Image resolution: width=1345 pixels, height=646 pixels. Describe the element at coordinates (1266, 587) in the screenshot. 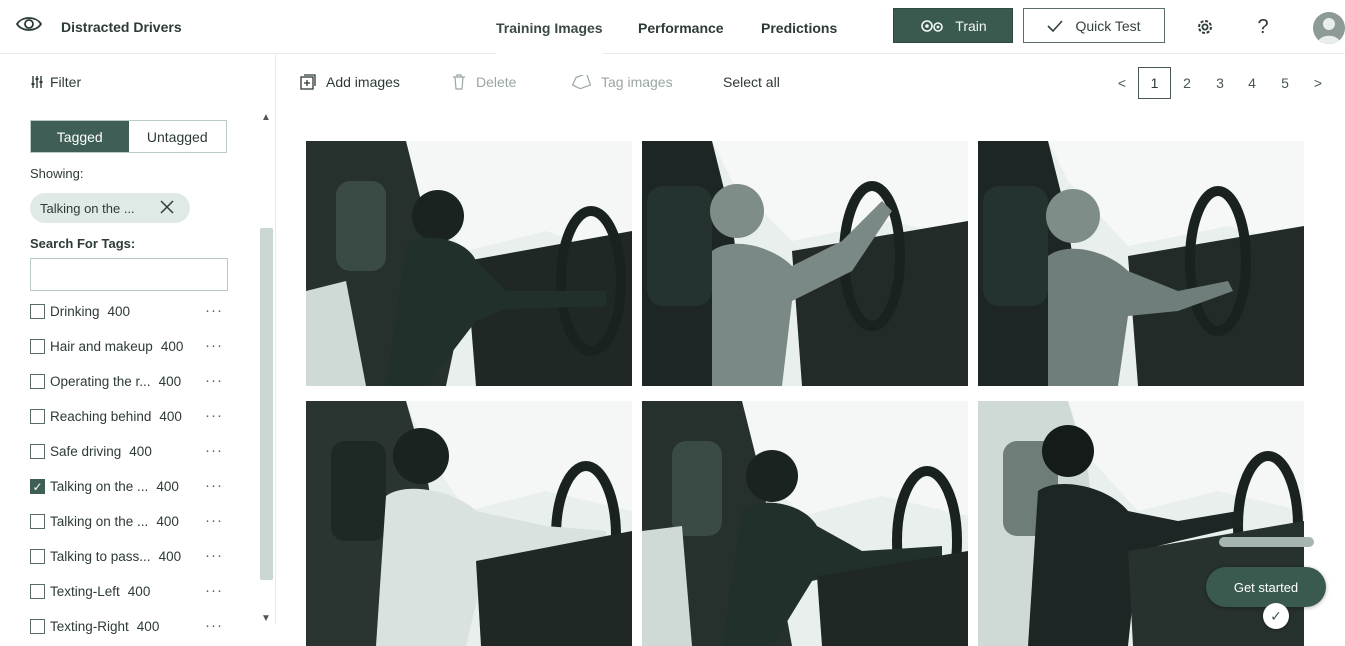

I see `get-started-button: Get started` at that location.